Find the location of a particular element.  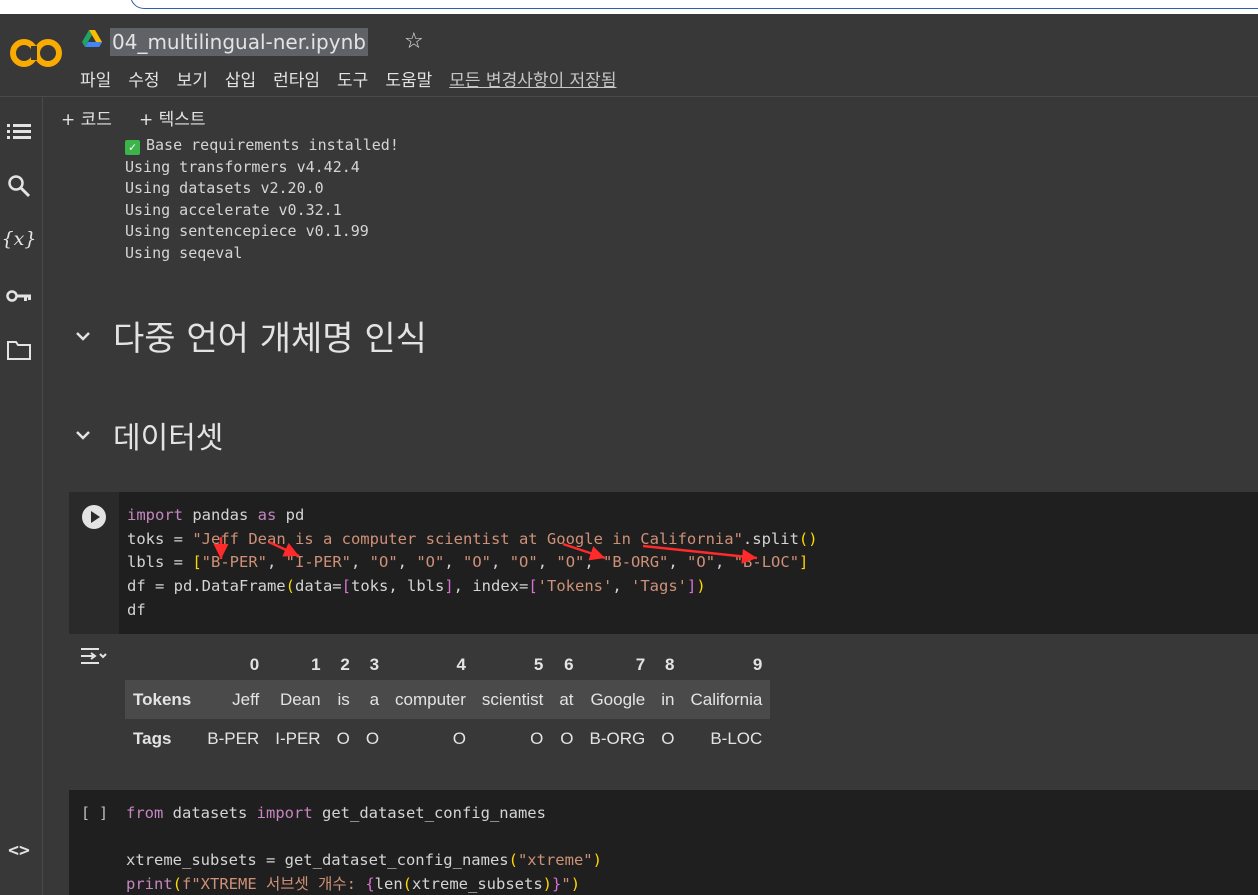

section-heading-2: 데이터셋 is located at coordinates (148, 435).